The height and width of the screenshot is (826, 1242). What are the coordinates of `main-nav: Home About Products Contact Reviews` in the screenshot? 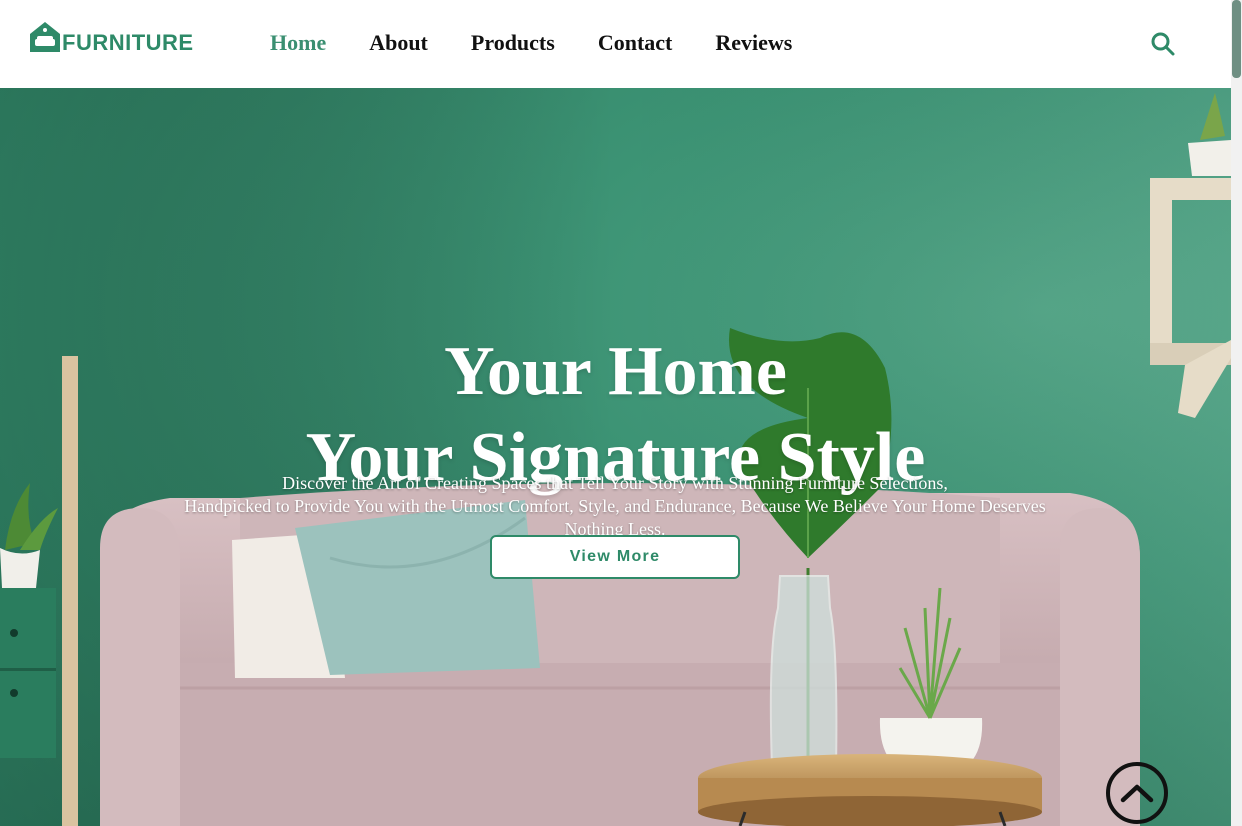 It's located at (552, 43).